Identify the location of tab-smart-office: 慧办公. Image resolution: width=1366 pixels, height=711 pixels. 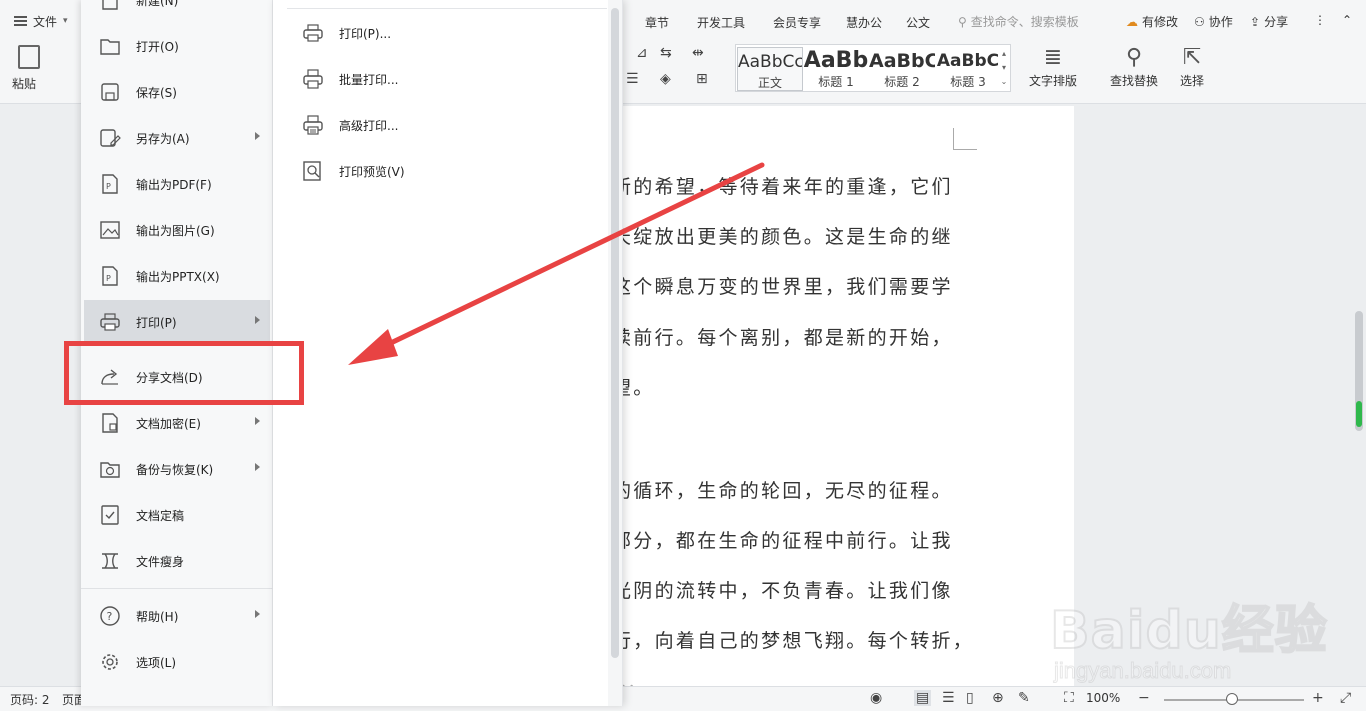
(864, 22).